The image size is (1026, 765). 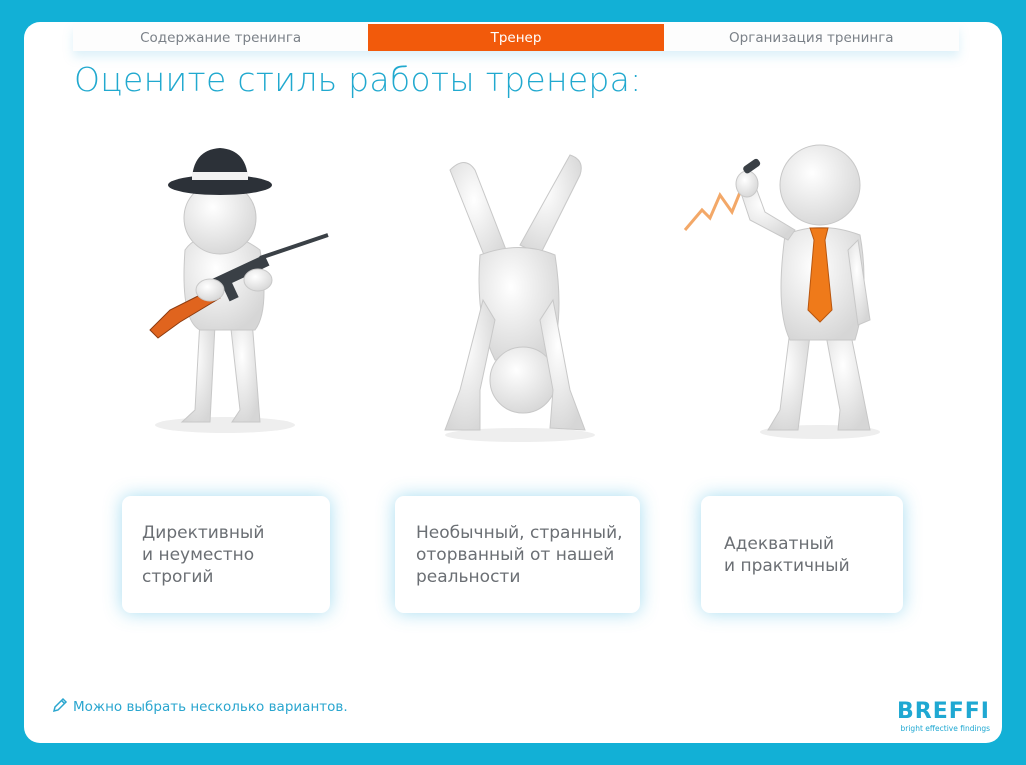 What do you see at coordinates (781, 291) in the screenshot?
I see `businessman-figure-with-tie` at bounding box center [781, 291].